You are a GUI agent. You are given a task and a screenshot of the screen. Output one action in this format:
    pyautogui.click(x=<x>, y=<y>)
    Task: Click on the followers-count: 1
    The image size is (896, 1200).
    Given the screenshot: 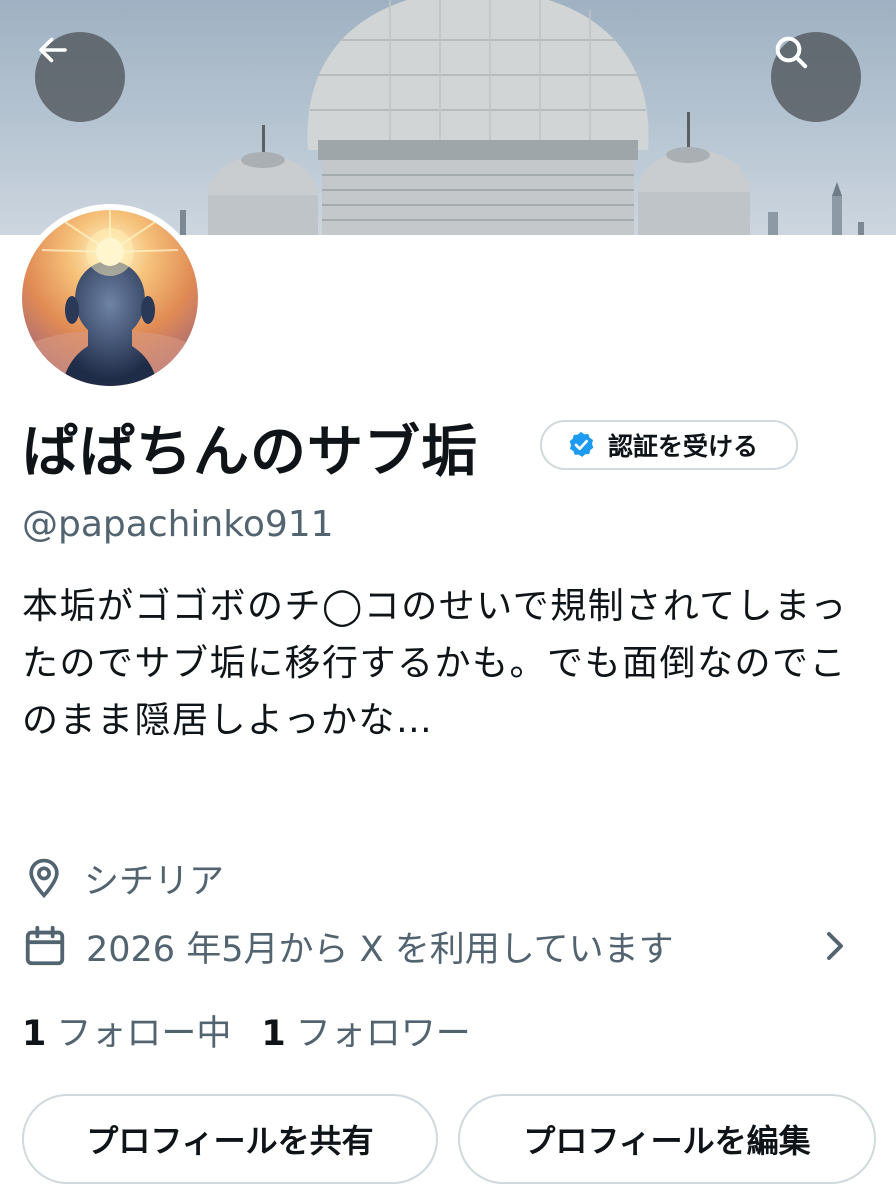 What is the action you would take?
    pyautogui.click(x=273, y=1033)
    